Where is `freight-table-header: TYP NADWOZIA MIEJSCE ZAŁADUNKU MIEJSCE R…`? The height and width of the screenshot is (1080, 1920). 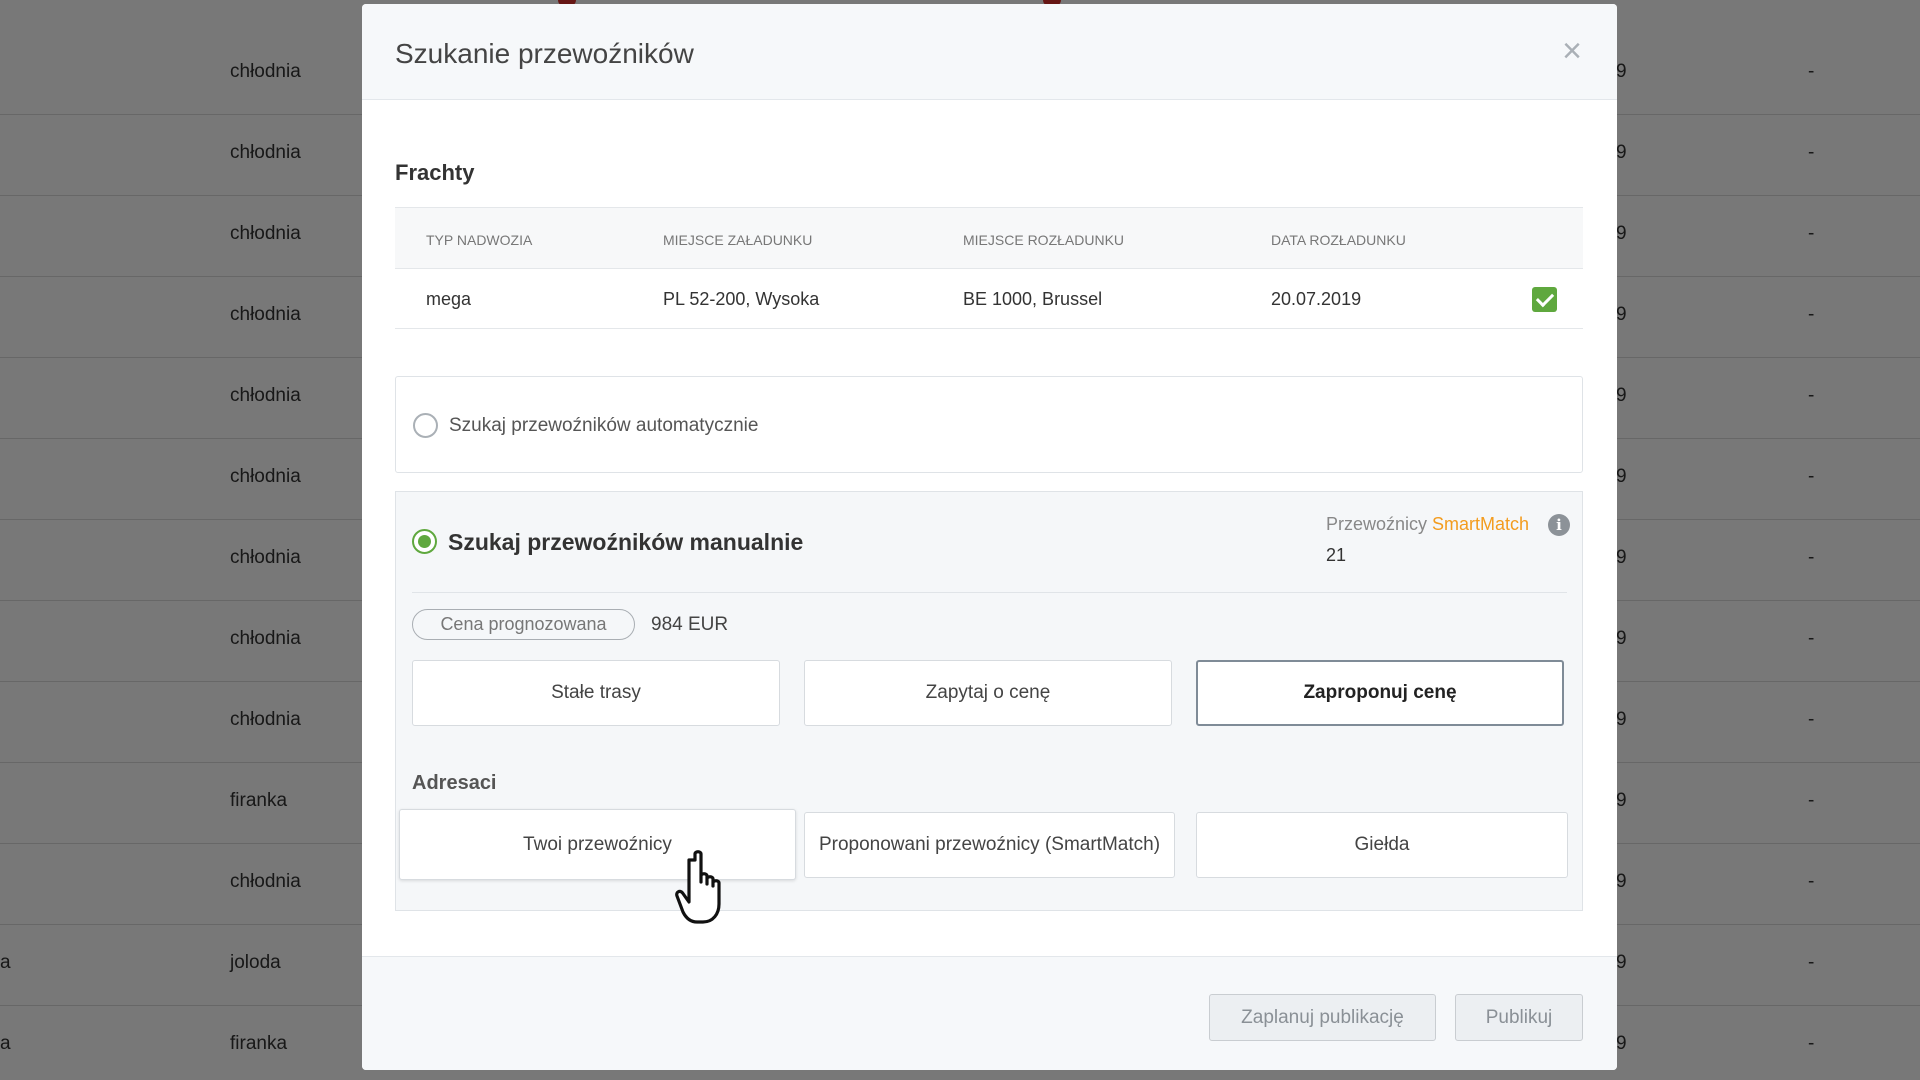
freight-table-header: TYP NADWOZIA MIEJSCE ZAŁADUNKU MIEJSCE R… is located at coordinates (989, 238).